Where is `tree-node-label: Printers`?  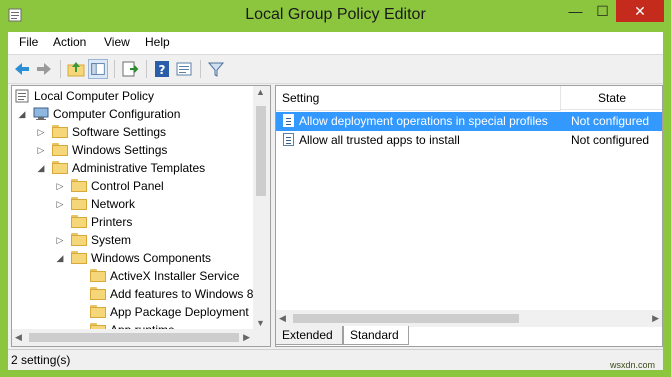 tree-node-label: Printers is located at coordinates (112, 222).